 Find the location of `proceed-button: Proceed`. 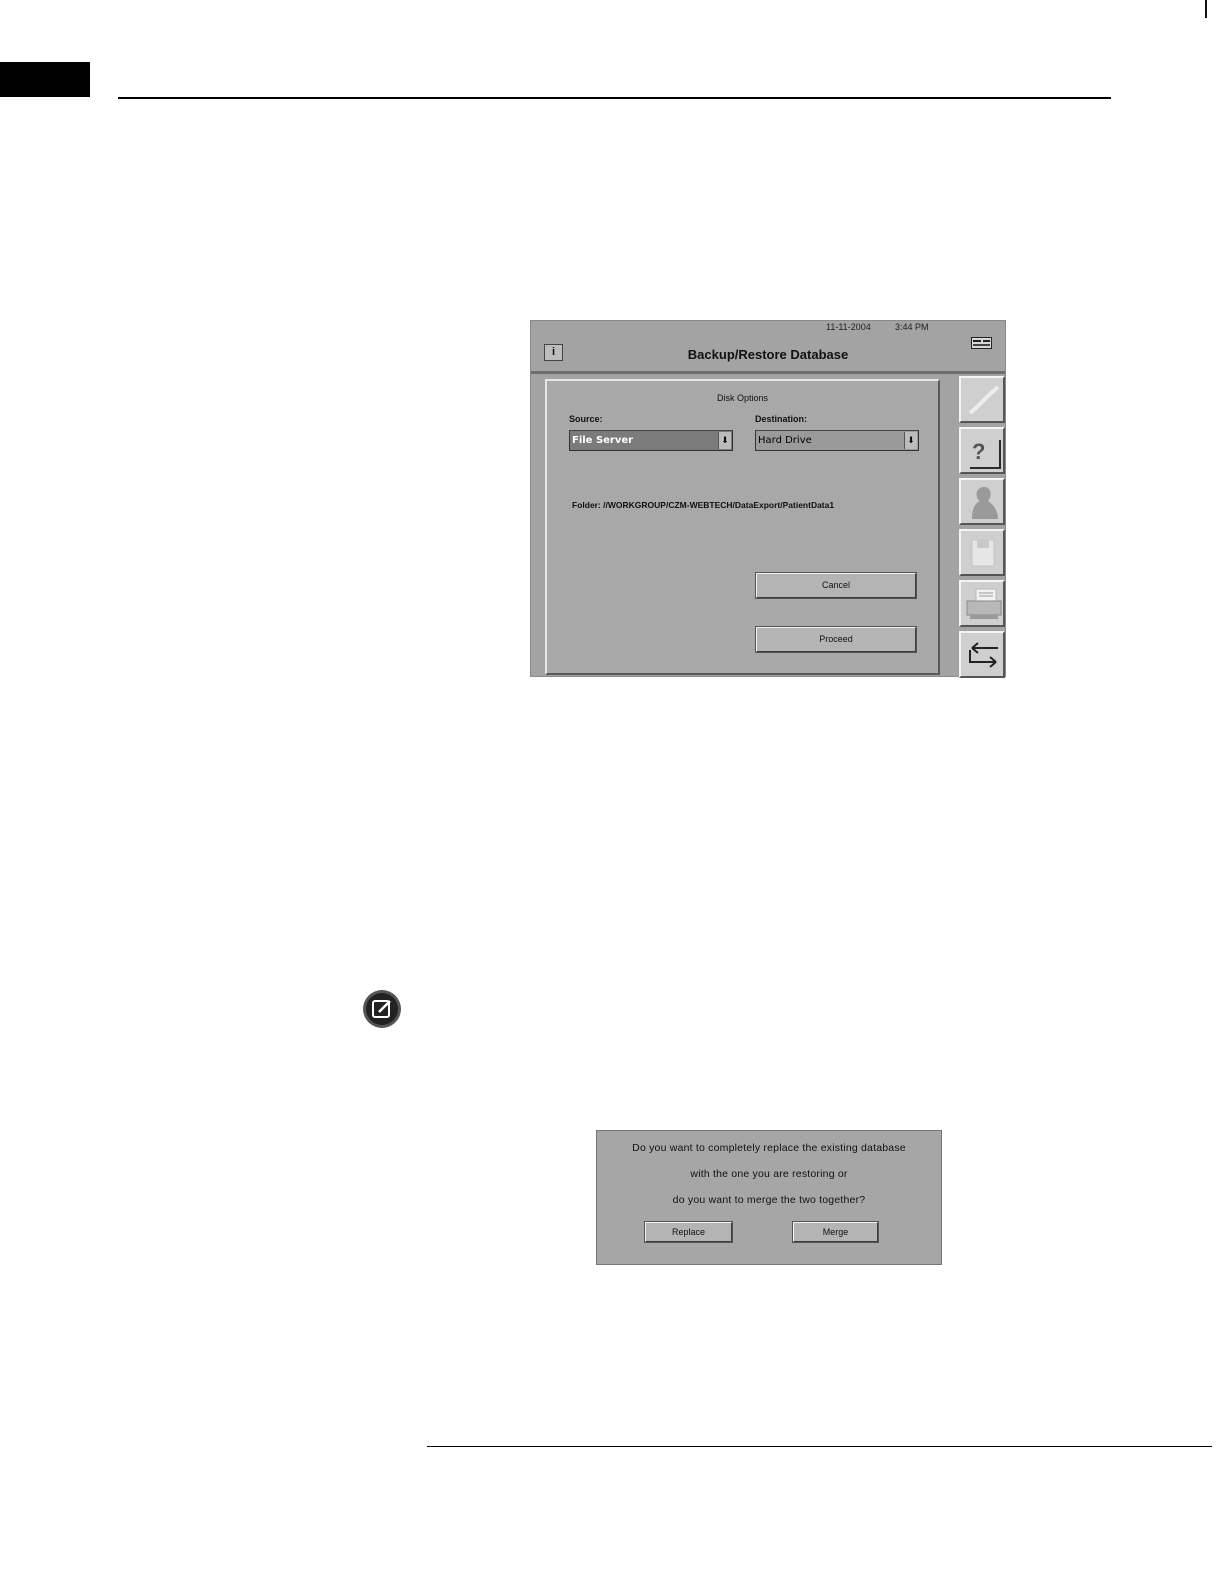

proceed-button: Proceed is located at coordinates (836, 639).